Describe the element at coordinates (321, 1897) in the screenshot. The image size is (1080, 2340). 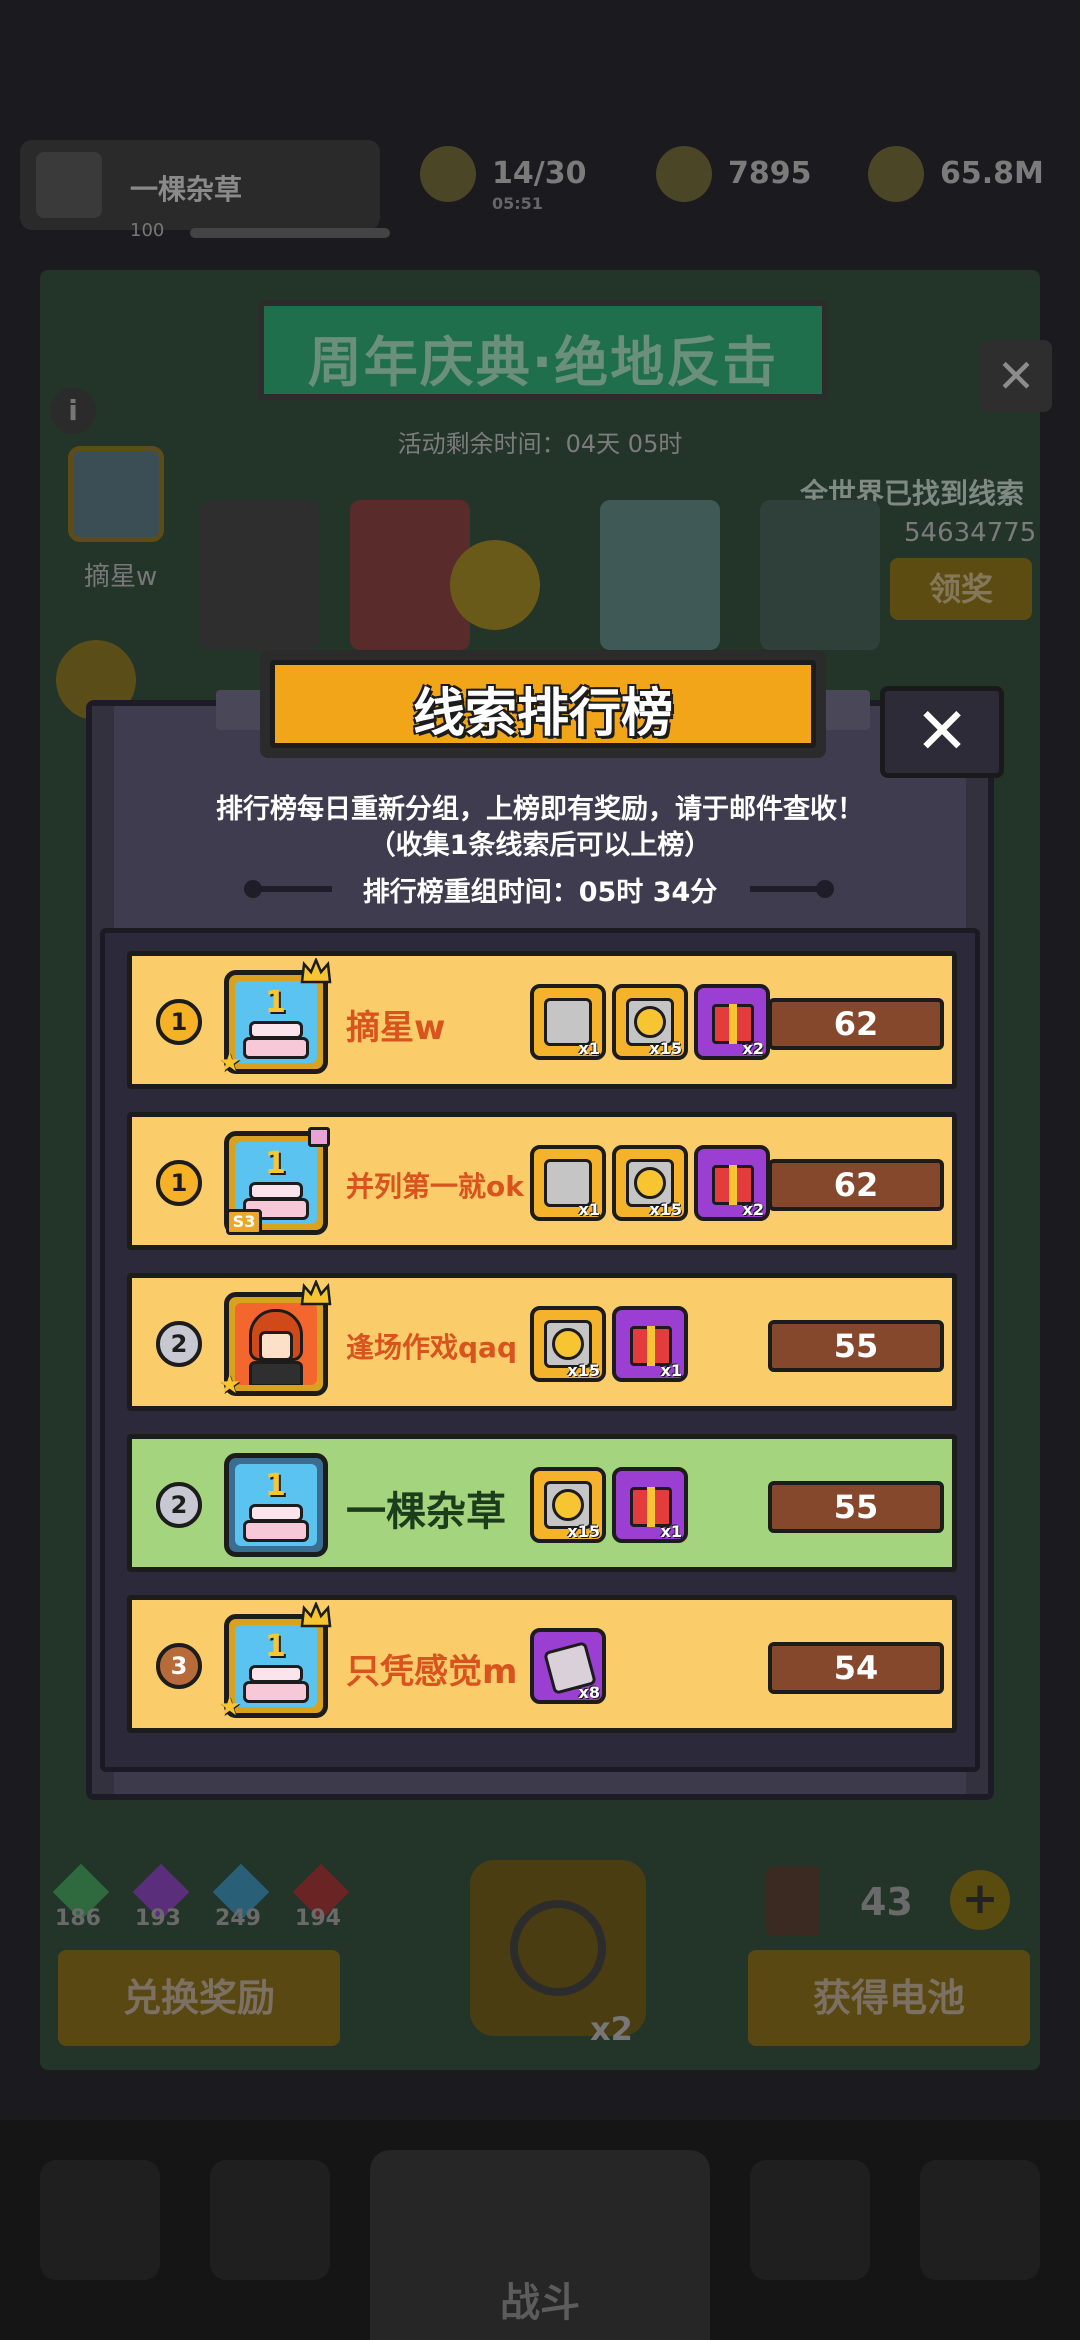
I see `red-gem: 194` at that location.